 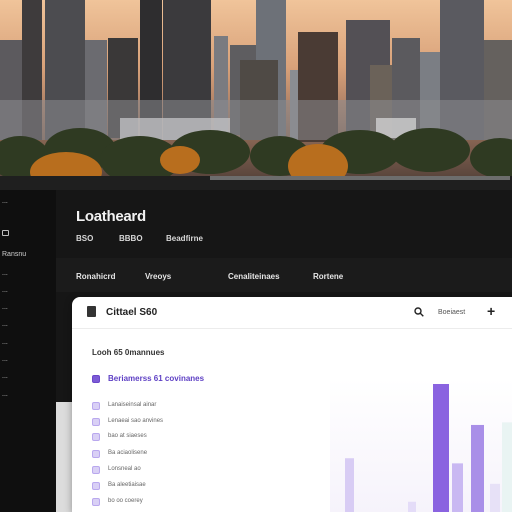 I want to click on filter-dropdown: Boeiaest, so click(x=451, y=312).